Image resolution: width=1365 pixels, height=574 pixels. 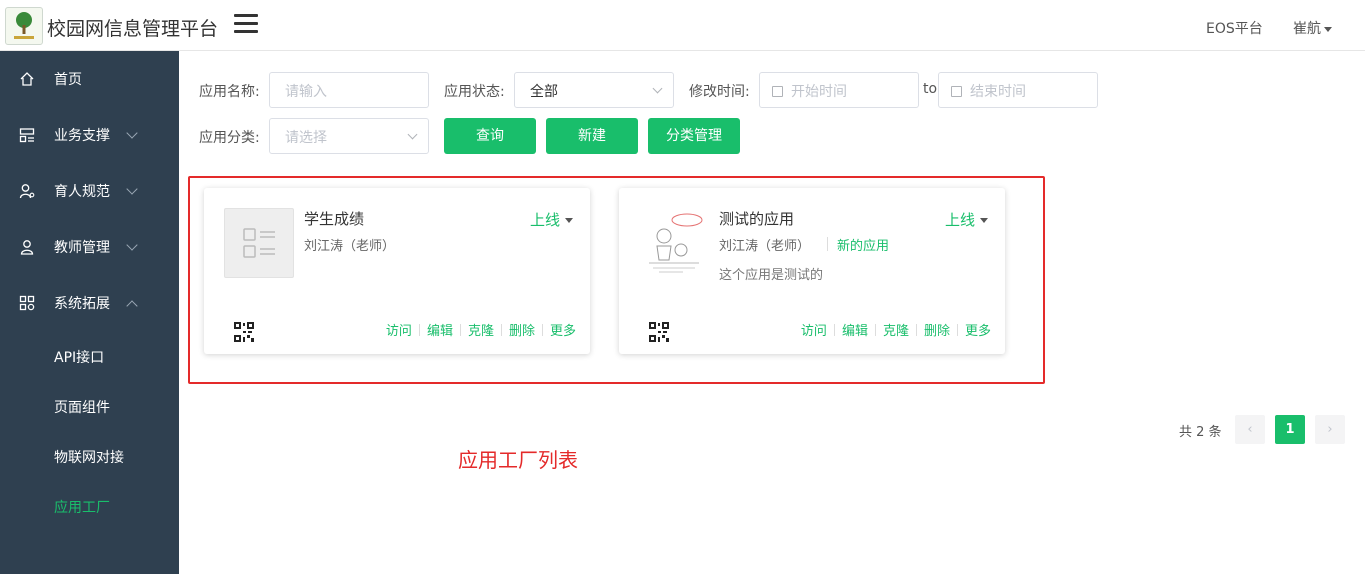 I want to click on sidebar-item-system-extension: 系统拓展, so click(x=89, y=303).